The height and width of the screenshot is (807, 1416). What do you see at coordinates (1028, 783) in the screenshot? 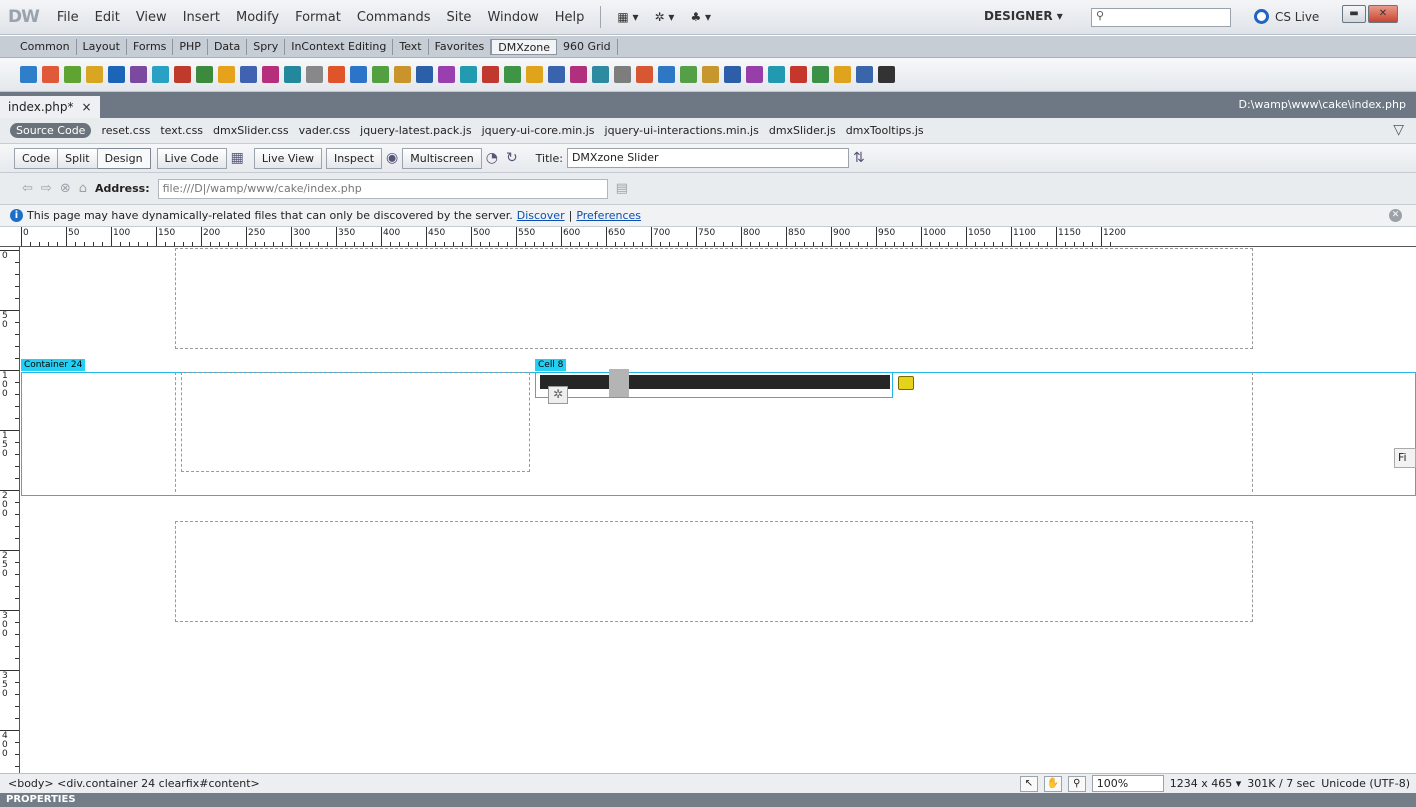
I see `select-tool-icon: ↖` at bounding box center [1028, 783].